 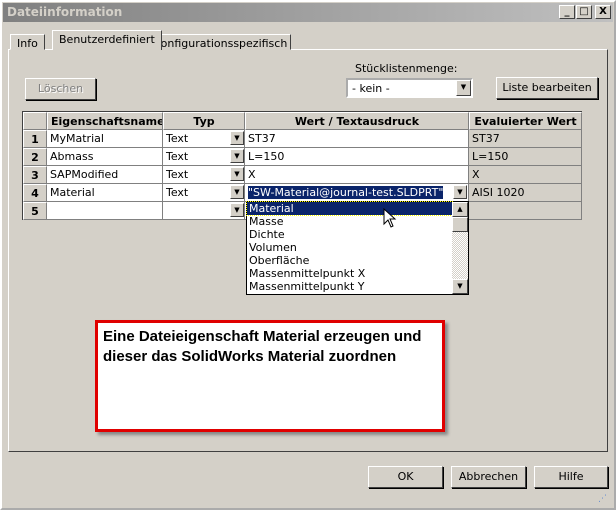 I want to click on close-button: X, so click(x=603, y=12).